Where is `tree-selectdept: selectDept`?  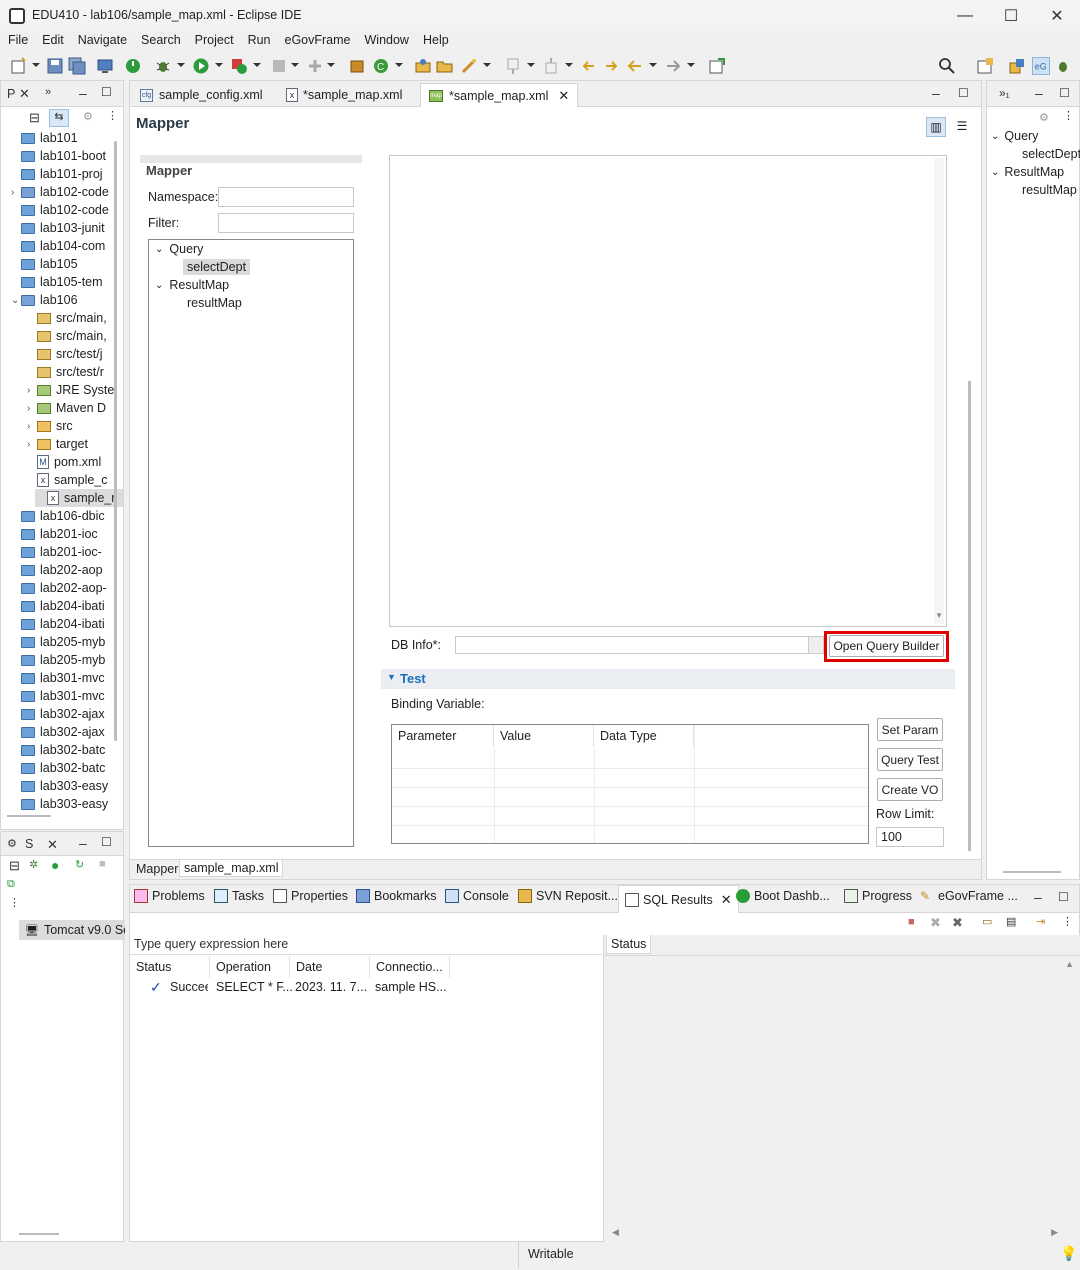
tree-selectdept: selectDept is located at coordinates (217, 267).